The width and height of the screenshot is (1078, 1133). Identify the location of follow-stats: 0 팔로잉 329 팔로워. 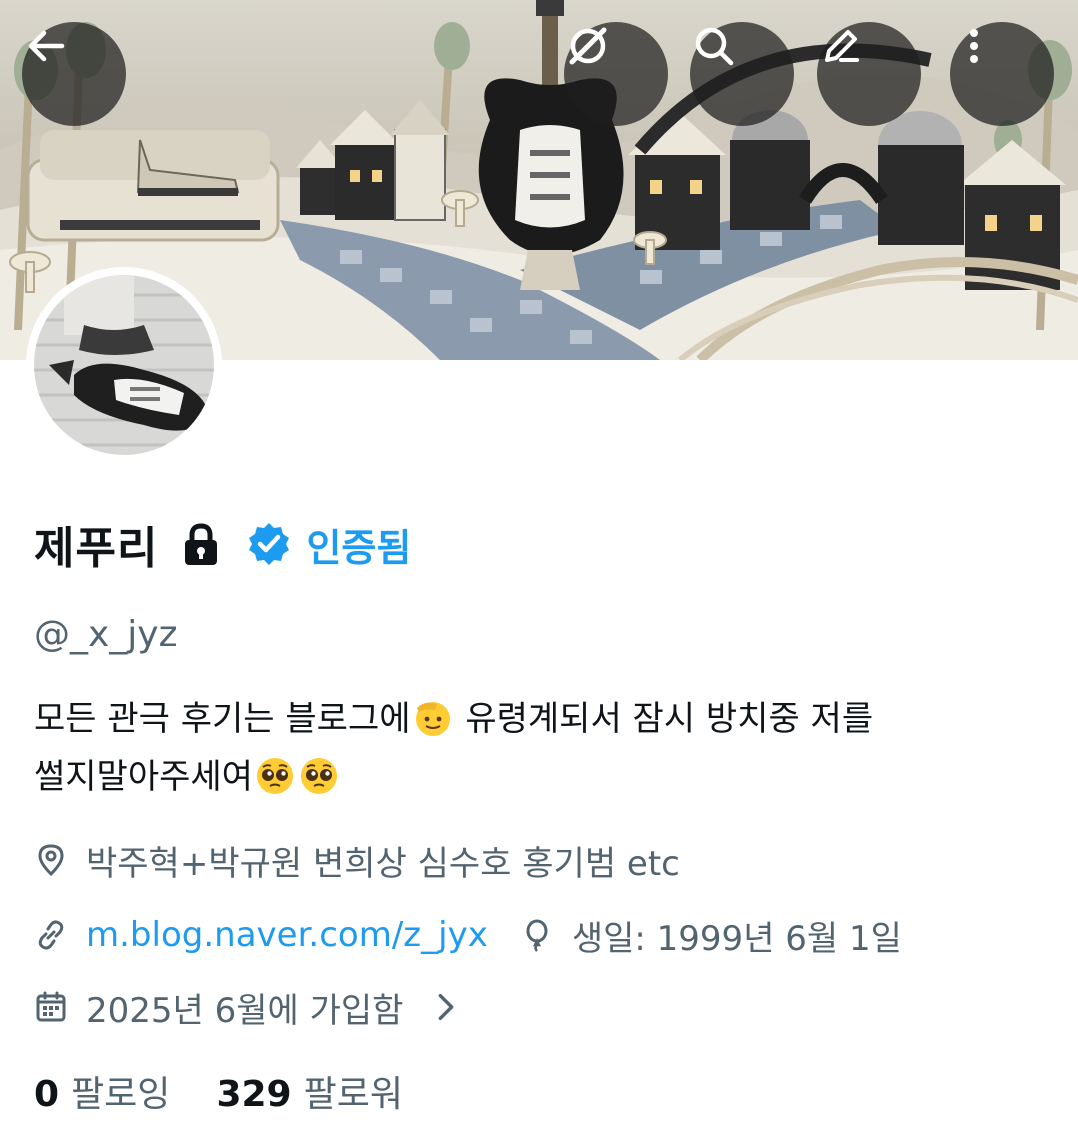
(218, 1091).